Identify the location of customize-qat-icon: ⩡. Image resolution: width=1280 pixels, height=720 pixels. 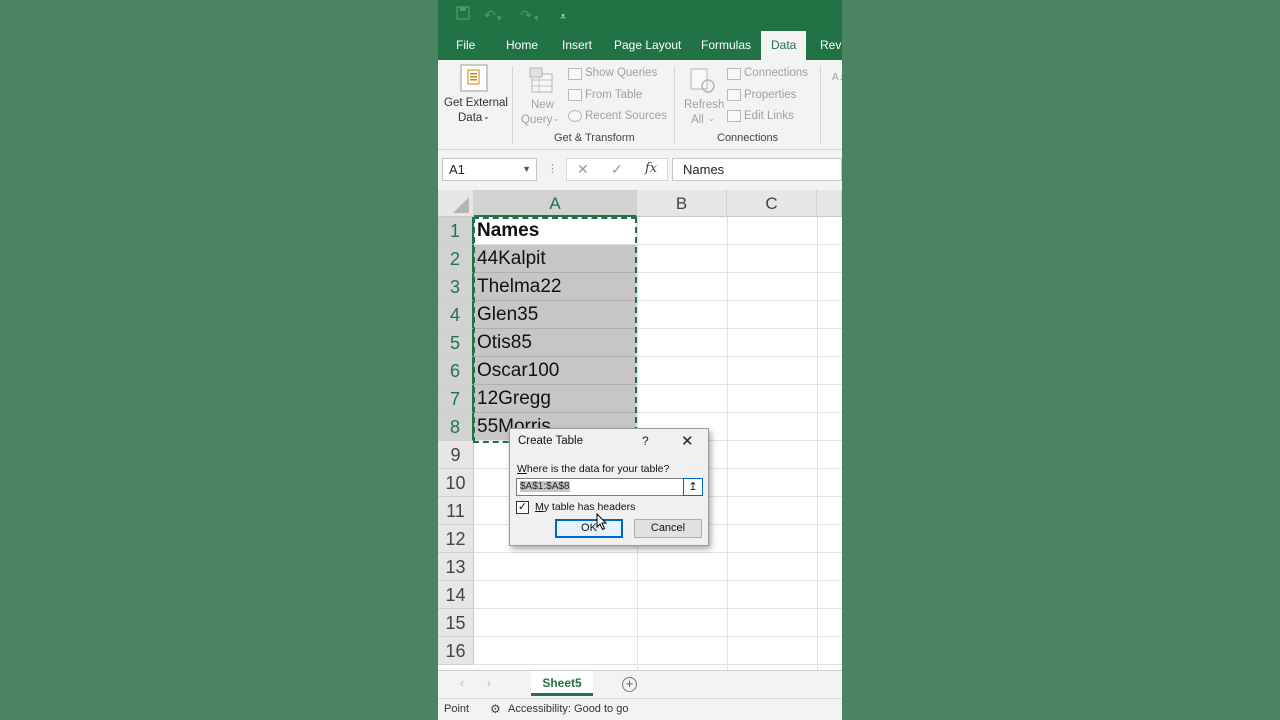
(563, 17).